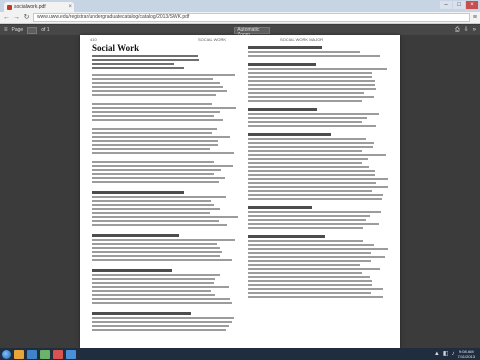 The width and height of the screenshot is (480, 360). Describe the element at coordinates (70, 7) in the screenshot. I see `tab-close-icon: ×` at that location.